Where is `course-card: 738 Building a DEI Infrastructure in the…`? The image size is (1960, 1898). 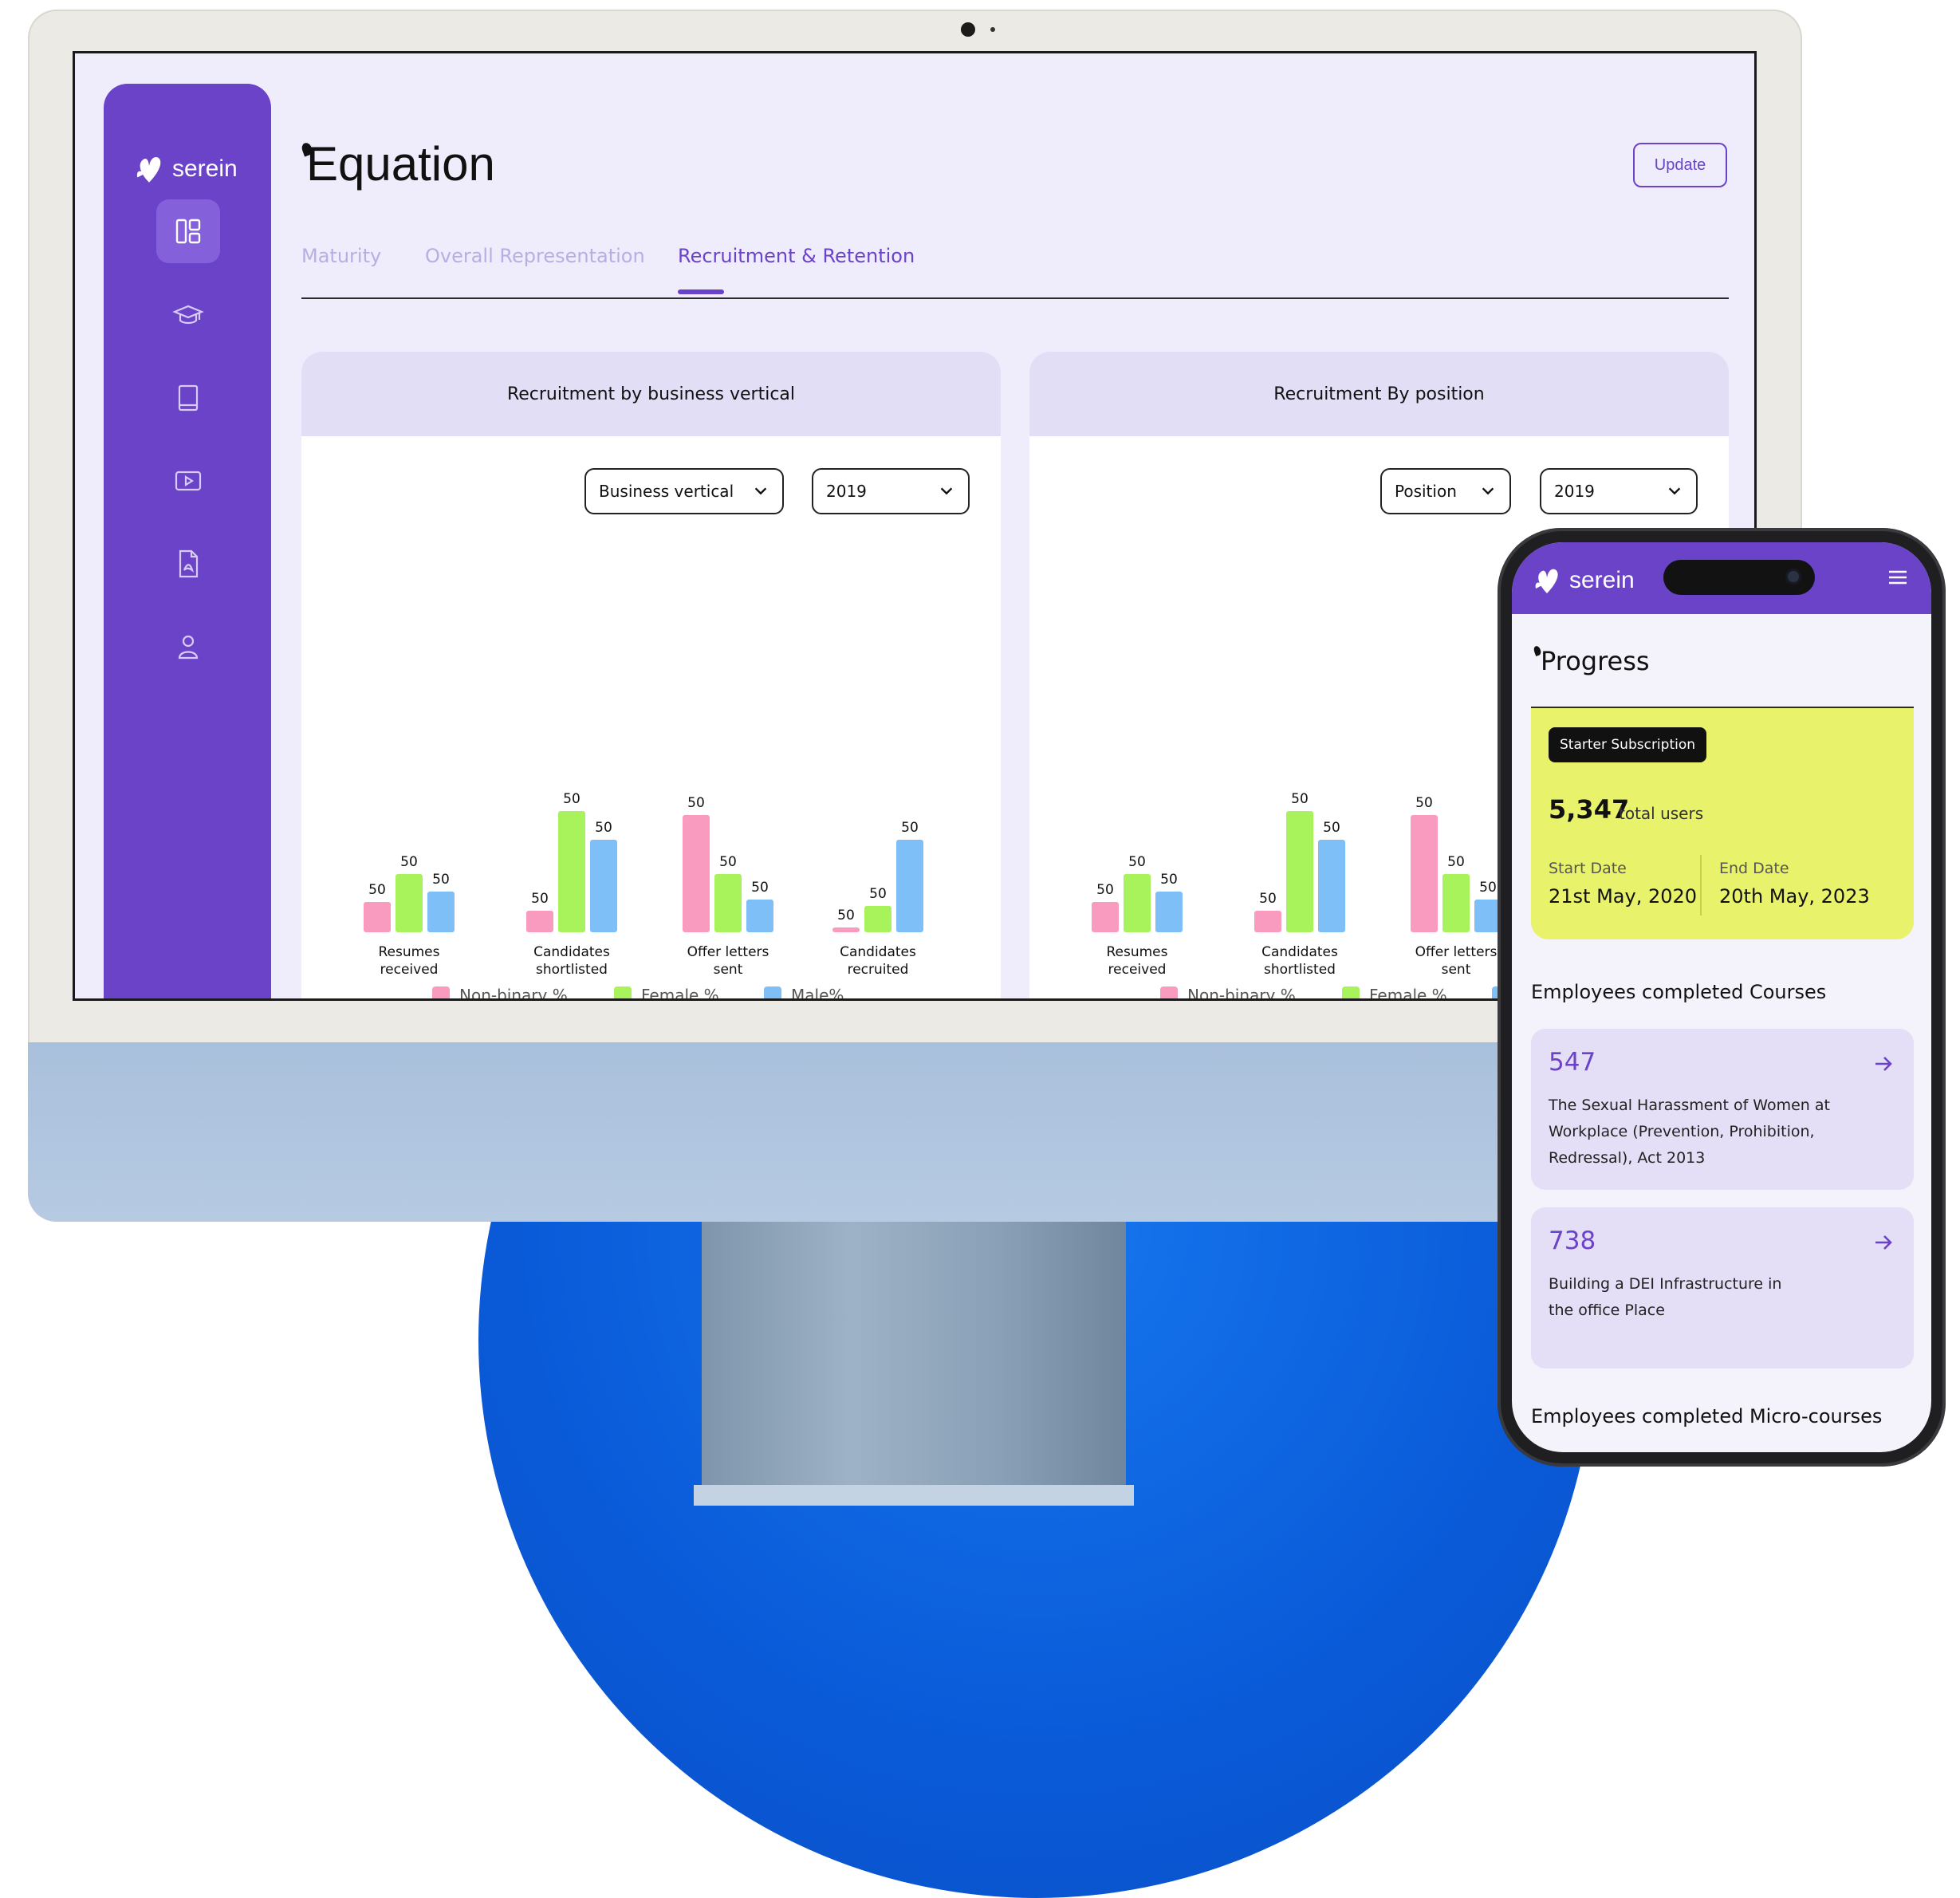
course-card: 738 Building a DEI Infrastructure in the… is located at coordinates (1722, 1288).